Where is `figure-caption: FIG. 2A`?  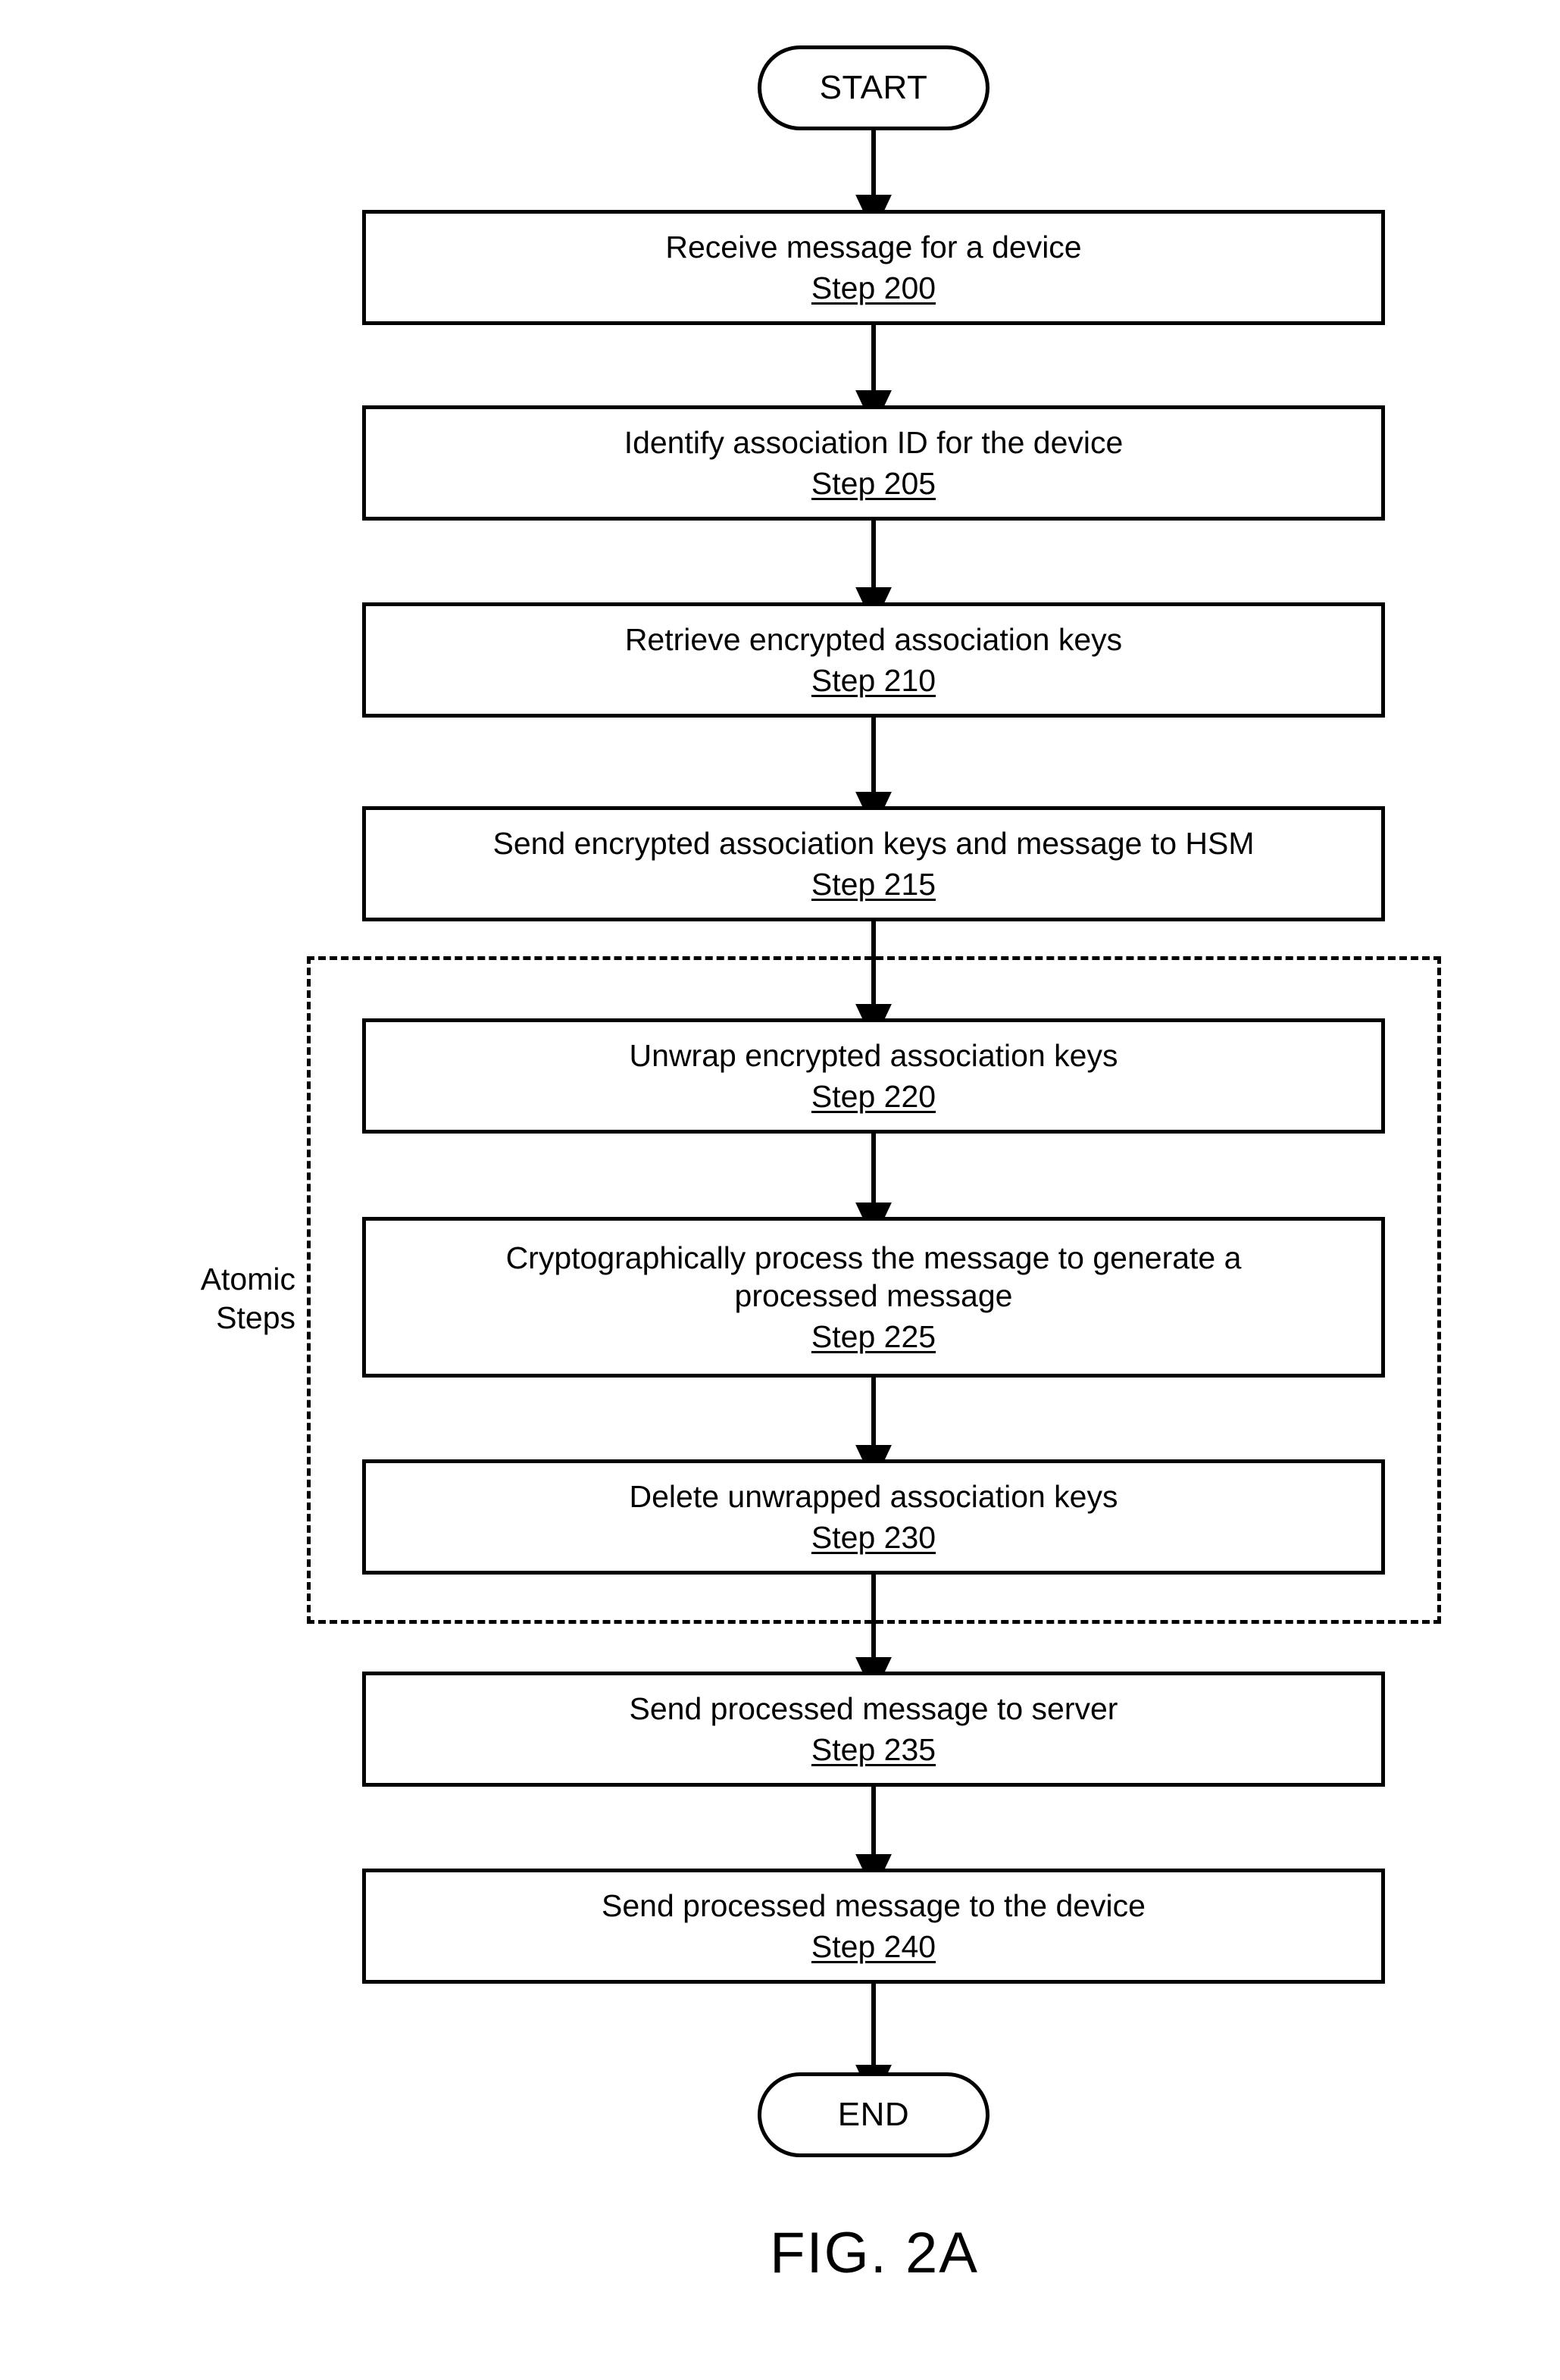 figure-caption: FIG. 2A is located at coordinates (874, 2253).